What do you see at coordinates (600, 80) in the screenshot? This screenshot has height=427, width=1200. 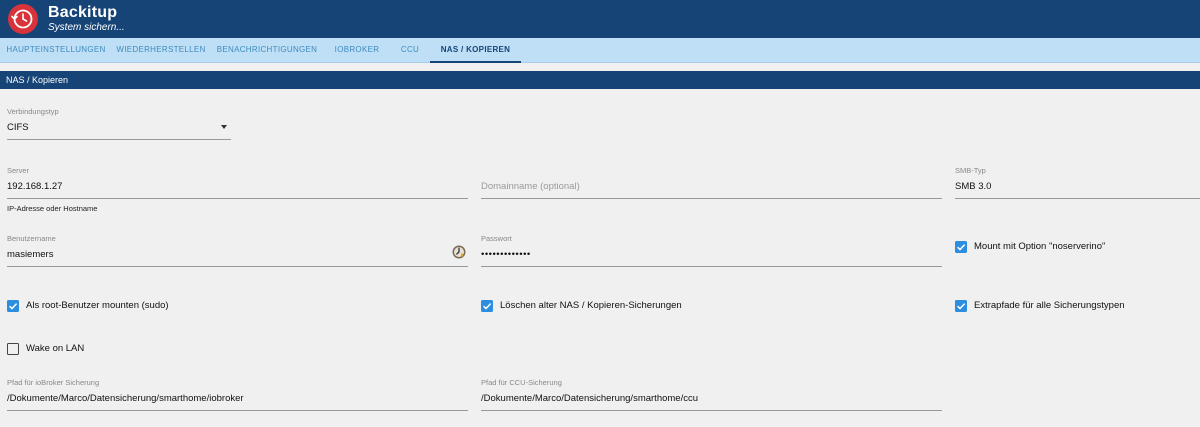 I see `section-title: NAS / Kopieren` at bounding box center [600, 80].